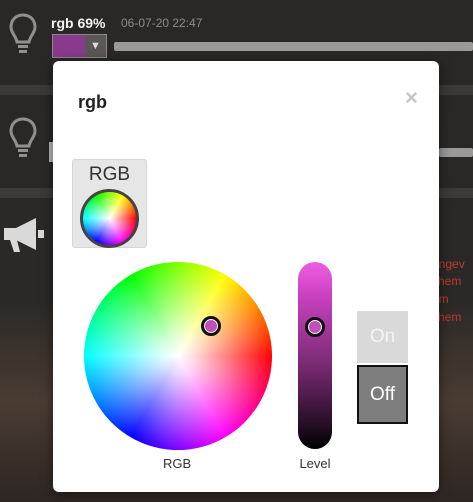 The height and width of the screenshot is (502, 473). I want to click on level-slider-handle, so click(315, 327).